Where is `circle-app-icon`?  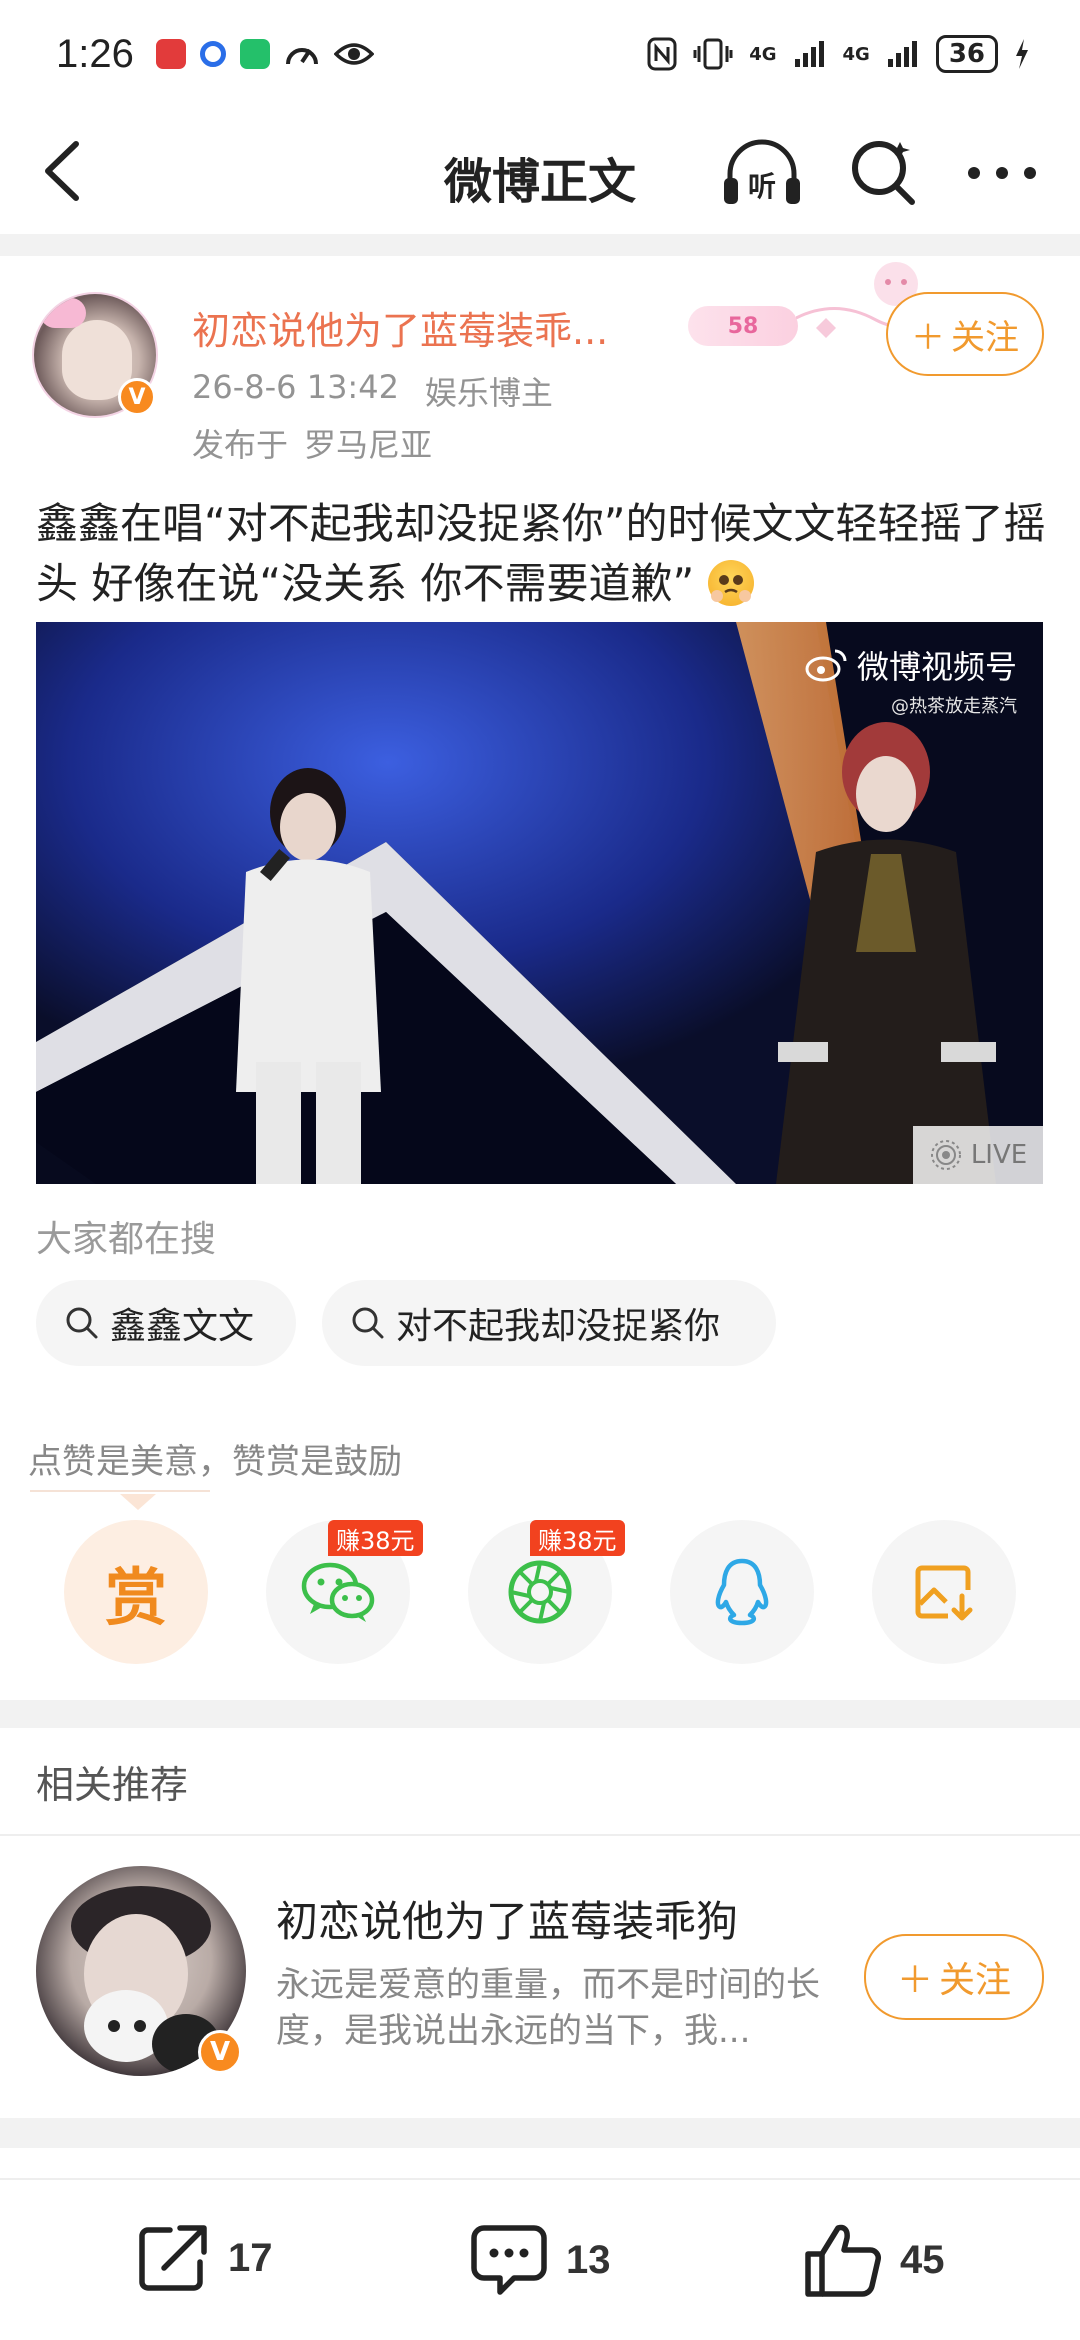 circle-app-icon is located at coordinates (212, 54).